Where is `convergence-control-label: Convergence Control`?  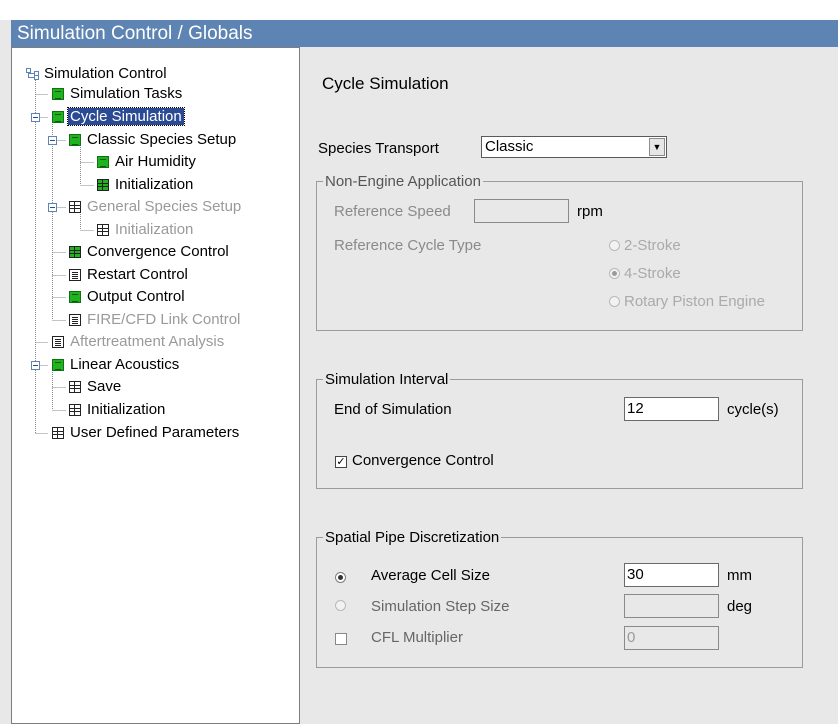 convergence-control-label: Convergence Control is located at coordinates (423, 460).